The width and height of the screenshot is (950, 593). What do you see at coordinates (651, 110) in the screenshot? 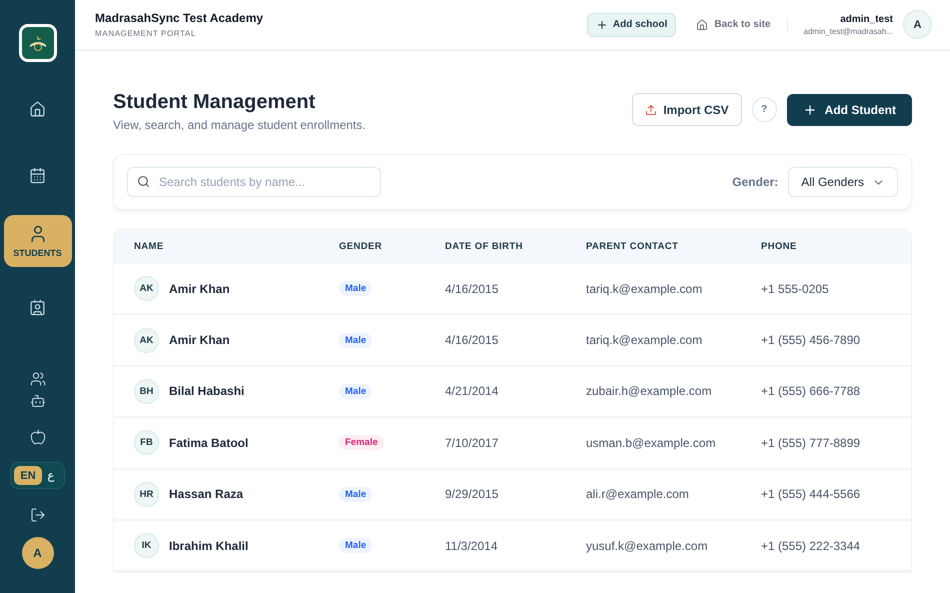
I see `upload-icon` at bounding box center [651, 110].